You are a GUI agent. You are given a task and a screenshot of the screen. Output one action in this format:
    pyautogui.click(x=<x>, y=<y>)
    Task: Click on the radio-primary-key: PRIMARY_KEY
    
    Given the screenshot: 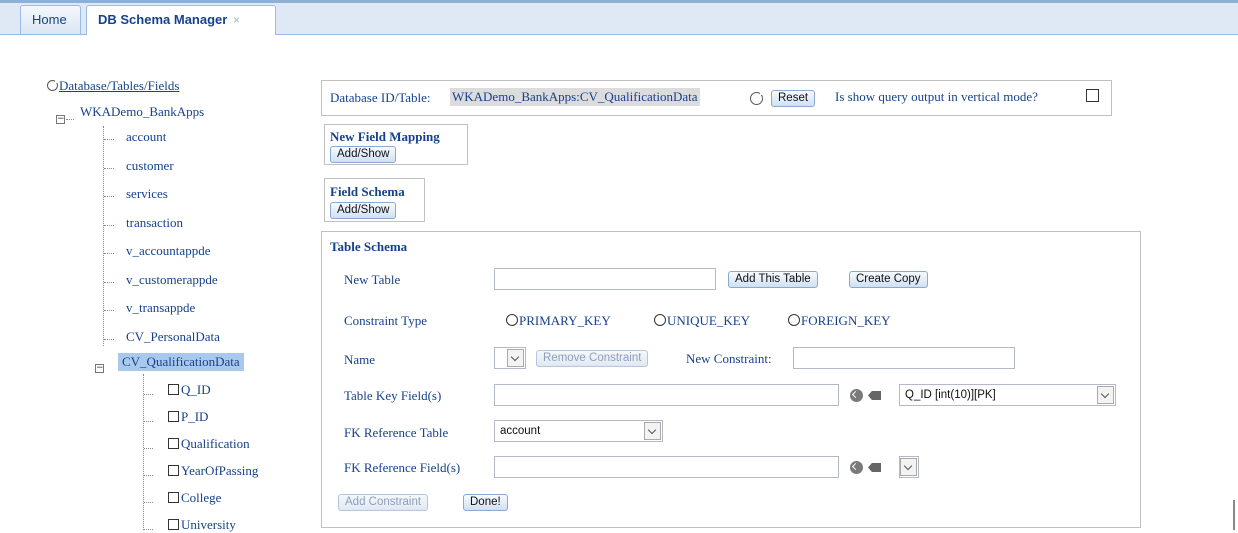 What is the action you would take?
    pyautogui.click(x=558, y=321)
    